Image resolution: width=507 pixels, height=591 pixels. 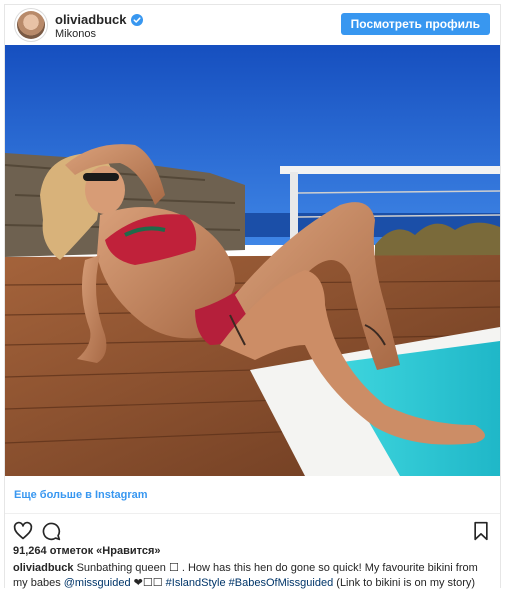 What do you see at coordinates (31, 25) in the screenshot?
I see `avatar` at bounding box center [31, 25].